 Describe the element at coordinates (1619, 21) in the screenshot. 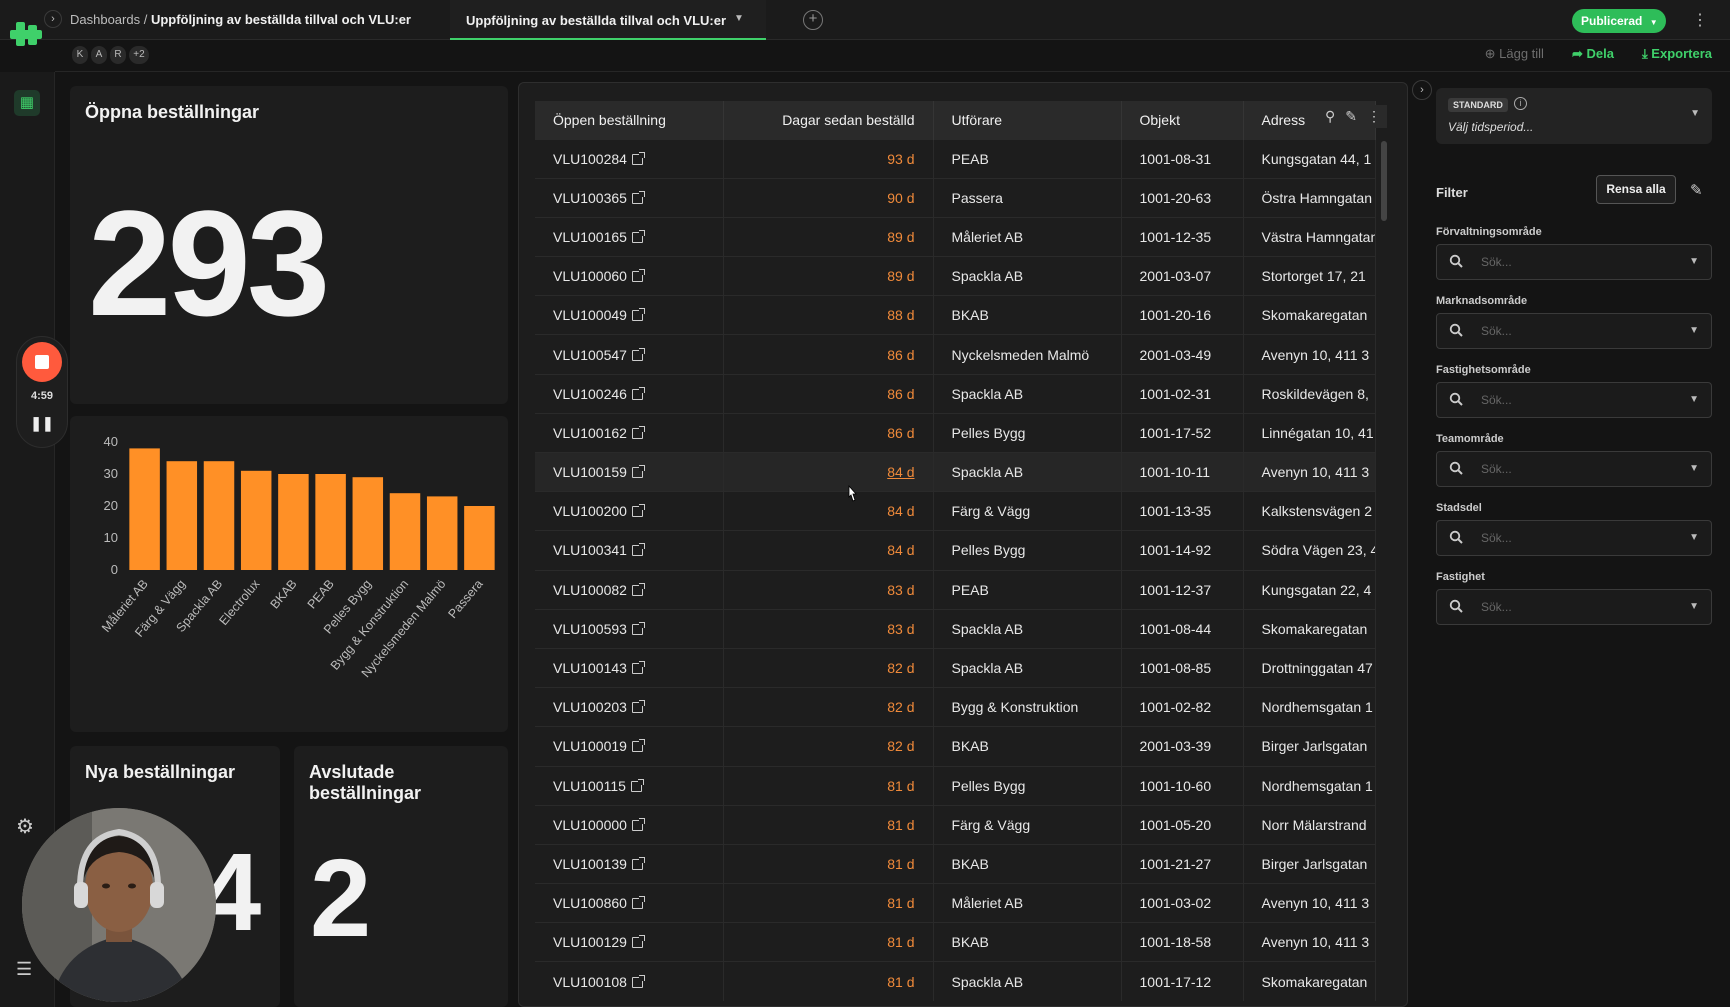

I see `publish-status-button: Publicerad ▼` at that location.